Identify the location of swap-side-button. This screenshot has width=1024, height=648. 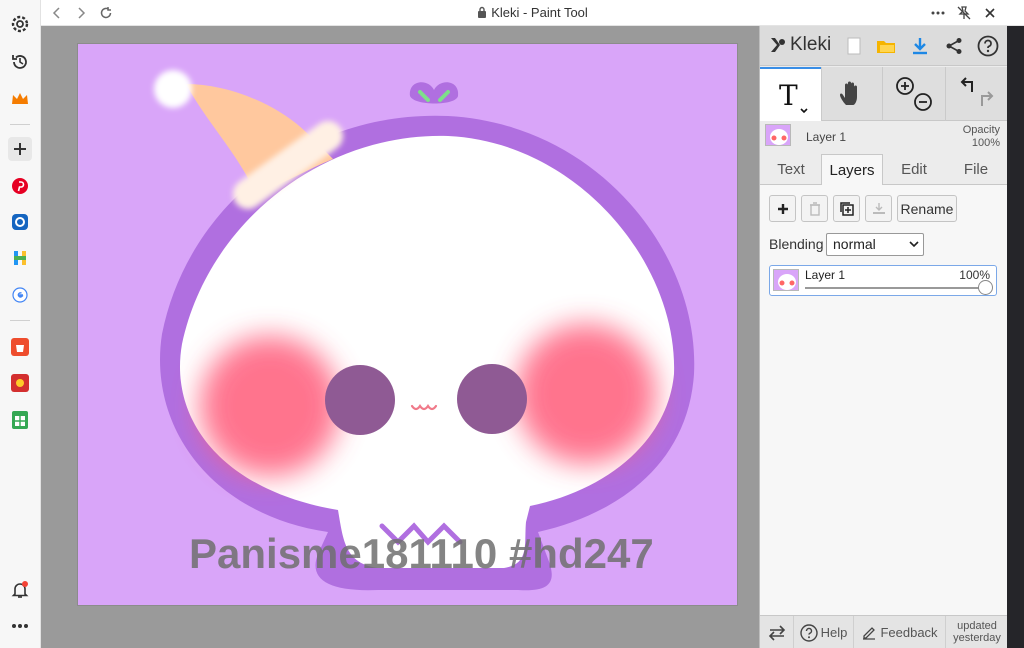
(777, 632).